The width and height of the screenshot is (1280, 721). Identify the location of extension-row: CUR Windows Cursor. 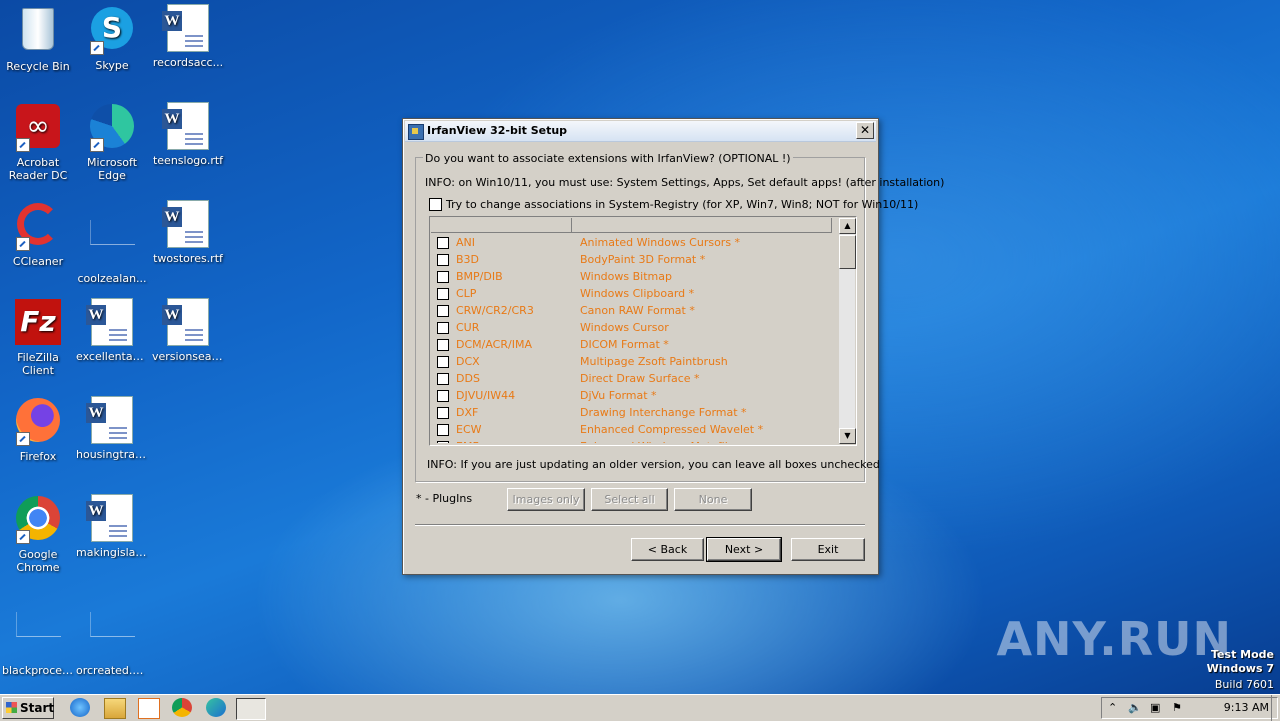
(634, 328).